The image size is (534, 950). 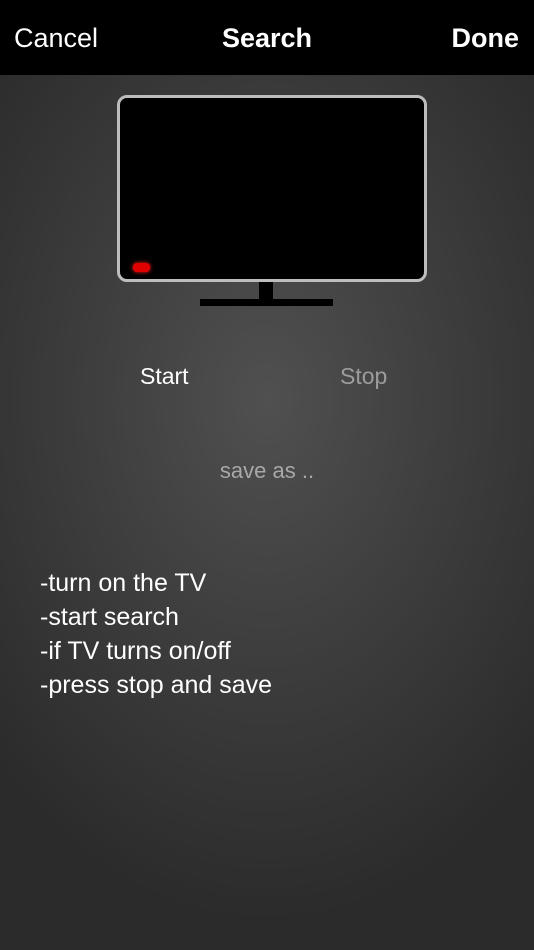 What do you see at coordinates (123, 583) in the screenshot?
I see `instruction-item: -turn on the TV` at bounding box center [123, 583].